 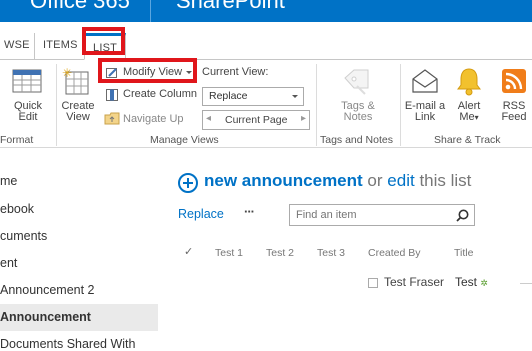 I want to click on more-views-icon: ···, so click(x=249, y=211).